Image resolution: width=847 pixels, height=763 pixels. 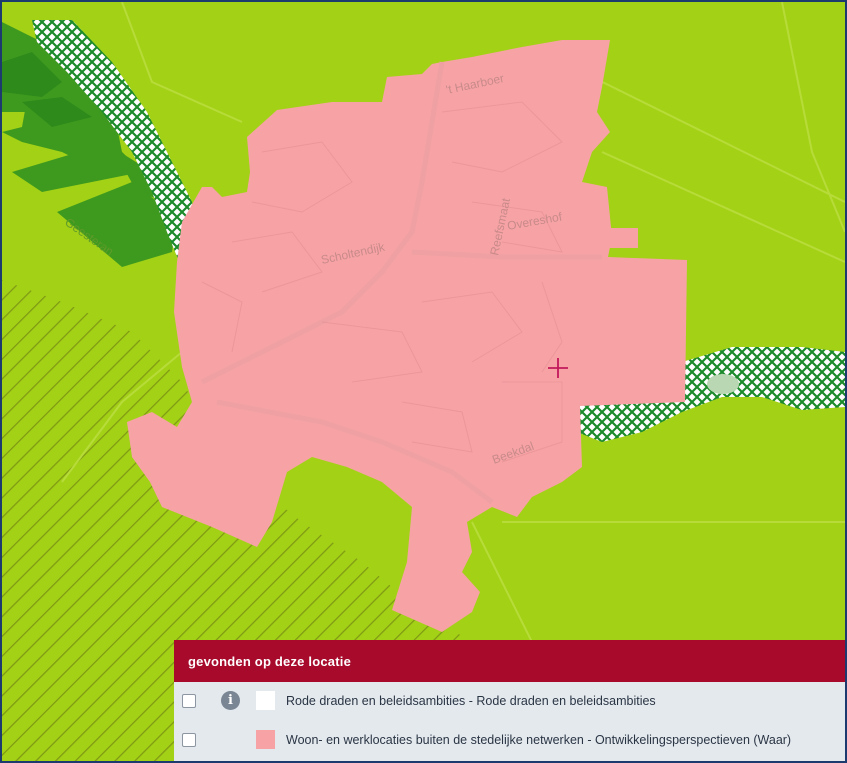 What do you see at coordinates (623, 238) in the screenshot?
I see `woon-werk-parcel` at bounding box center [623, 238].